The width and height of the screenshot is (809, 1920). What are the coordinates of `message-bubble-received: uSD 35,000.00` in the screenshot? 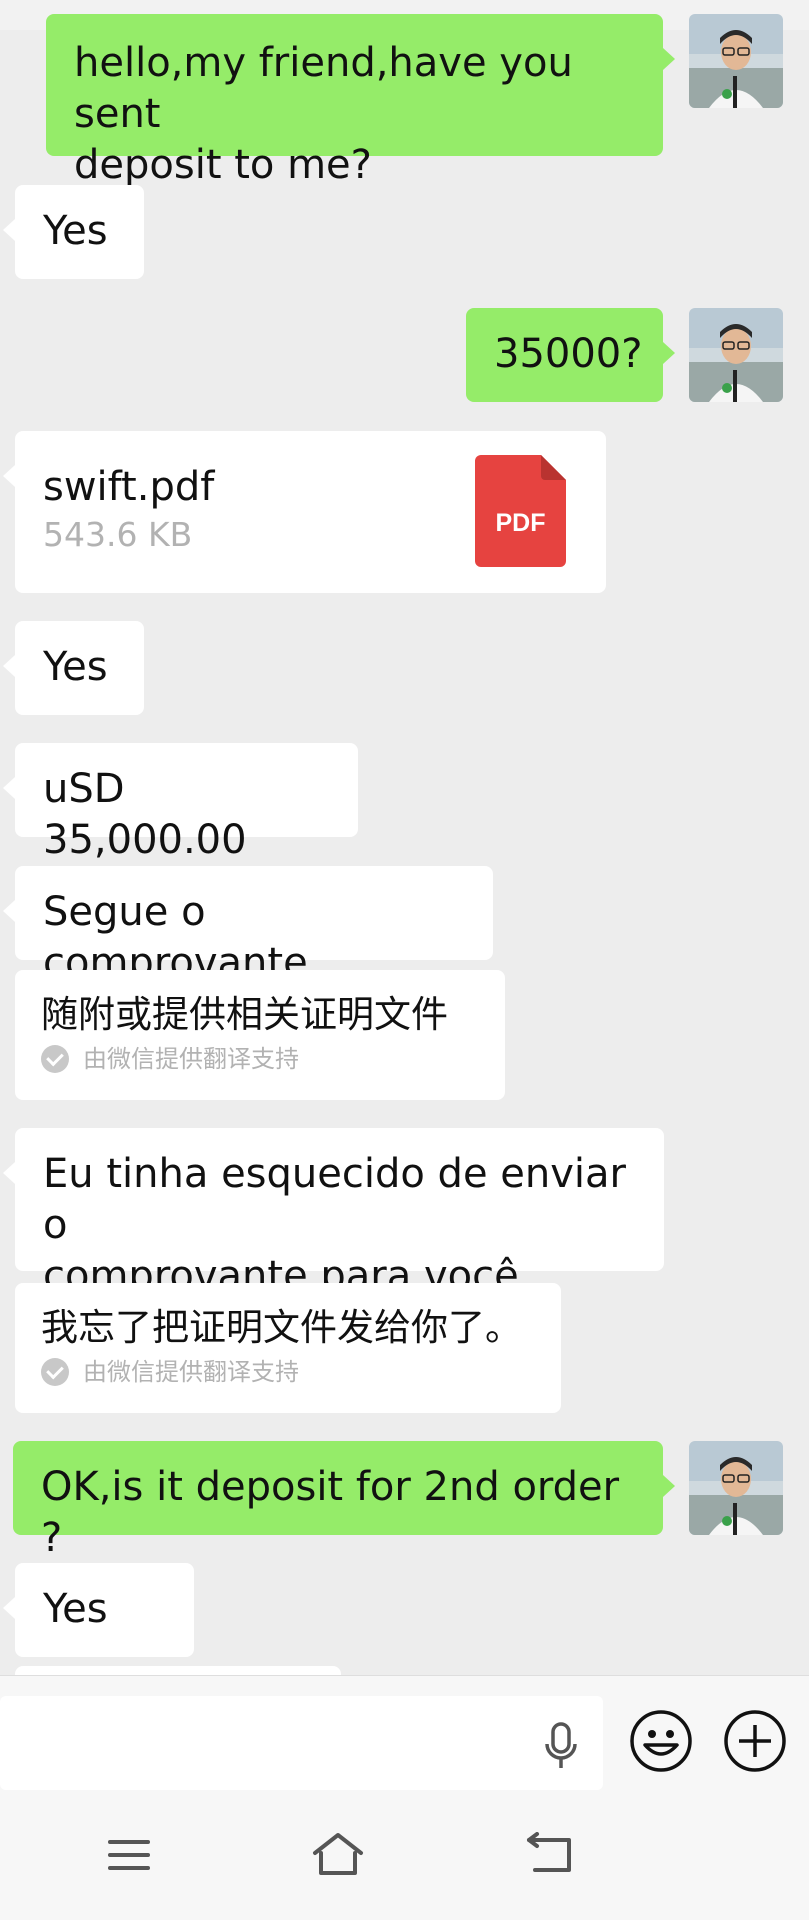 It's located at (180, 803).